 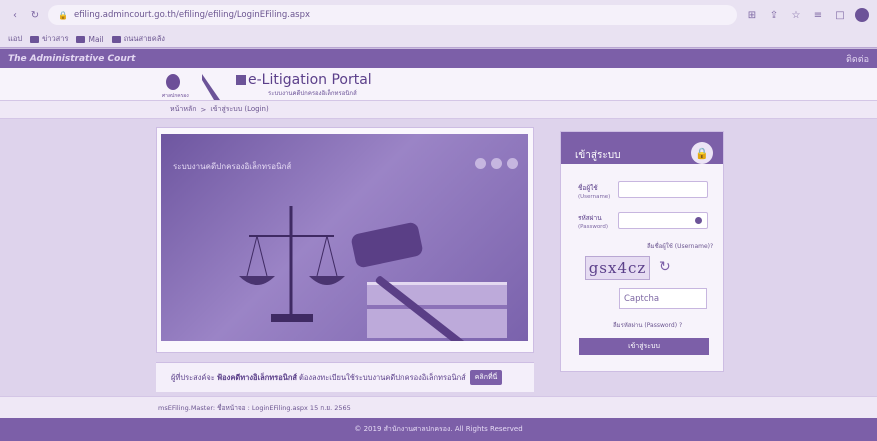 What do you see at coordinates (663, 189) in the screenshot?
I see `username-input` at bounding box center [663, 189].